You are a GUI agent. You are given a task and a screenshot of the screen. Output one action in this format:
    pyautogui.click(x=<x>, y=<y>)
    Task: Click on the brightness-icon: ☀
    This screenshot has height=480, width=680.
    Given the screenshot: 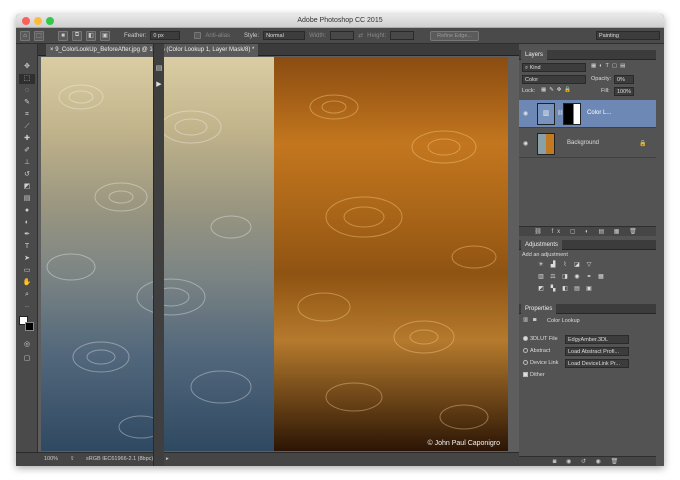 What is the action you would take?
    pyautogui.click(x=541, y=265)
    